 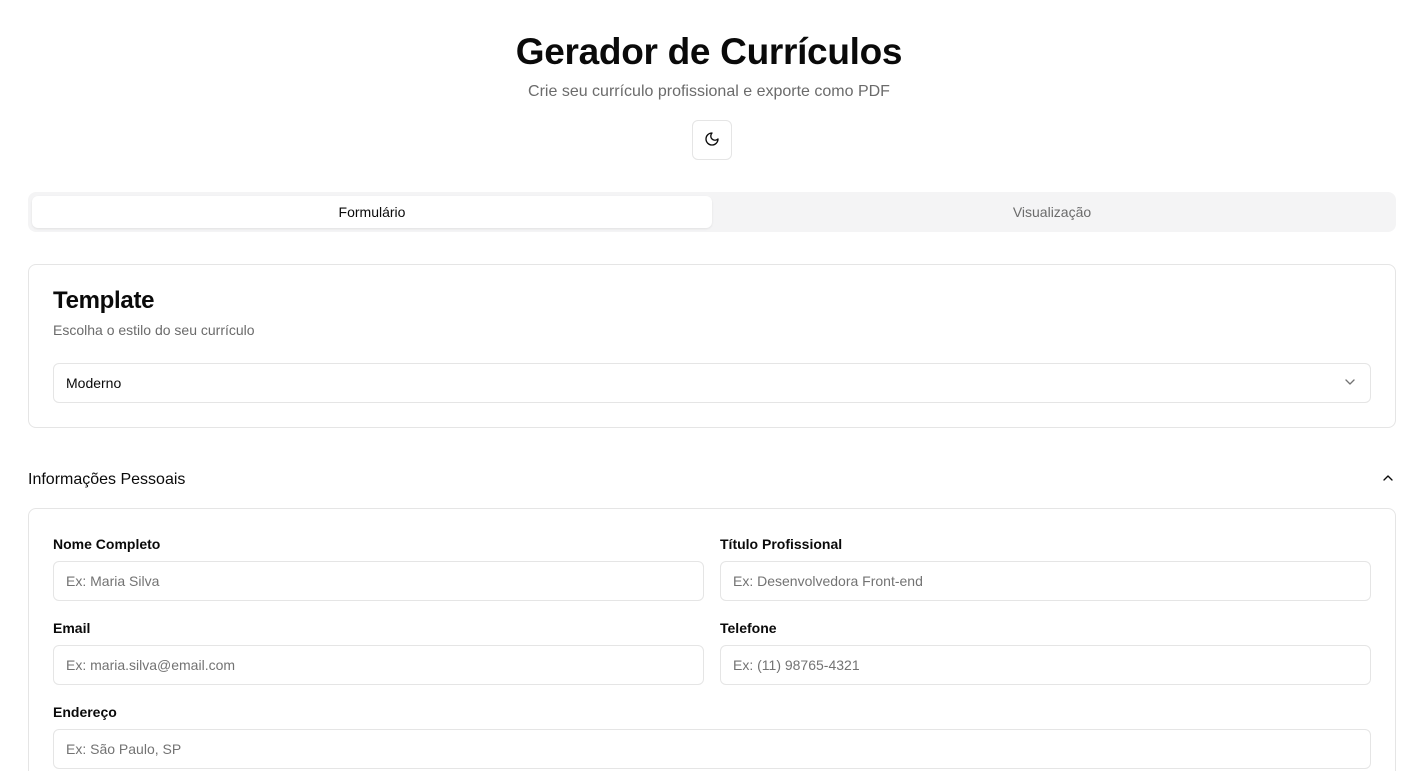 What do you see at coordinates (712, 383) in the screenshot?
I see `template-select: Moderno` at bounding box center [712, 383].